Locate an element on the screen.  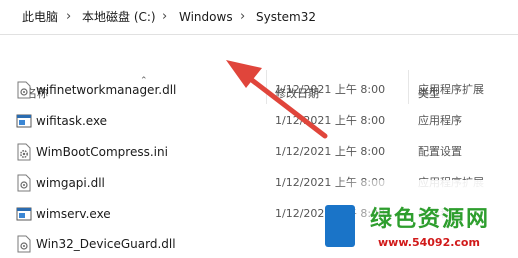
watermark-url: www.54092.com is located at coordinates (429, 242).